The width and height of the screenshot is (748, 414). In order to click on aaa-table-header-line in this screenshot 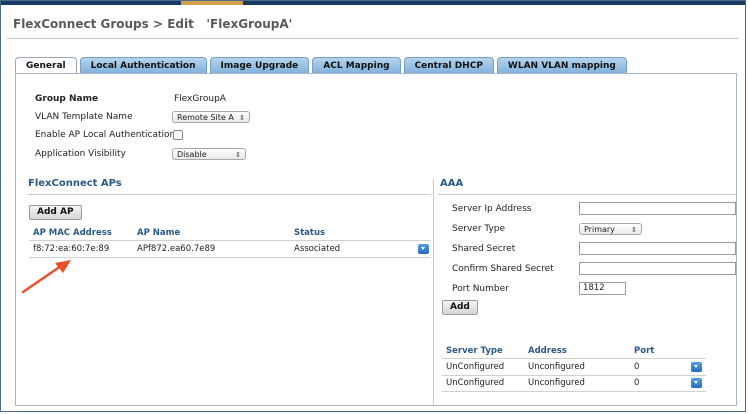, I will do `click(574, 358)`.